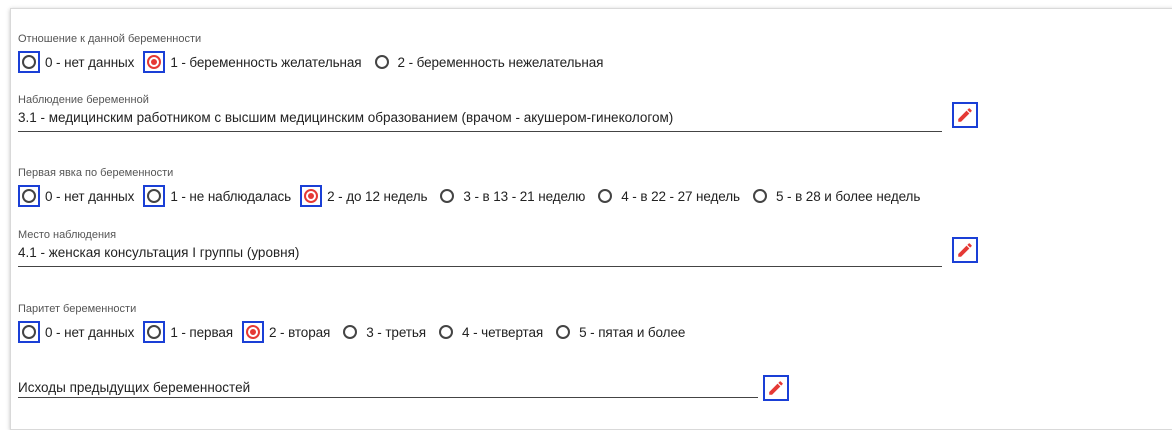  I want to click on outcomes-edit-button, so click(776, 388).